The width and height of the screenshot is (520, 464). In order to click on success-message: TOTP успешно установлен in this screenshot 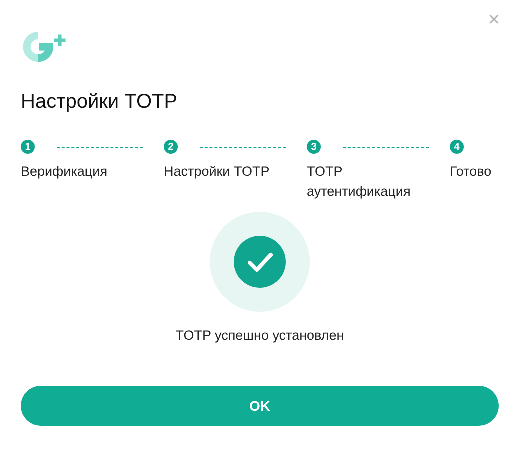, I will do `click(260, 336)`.